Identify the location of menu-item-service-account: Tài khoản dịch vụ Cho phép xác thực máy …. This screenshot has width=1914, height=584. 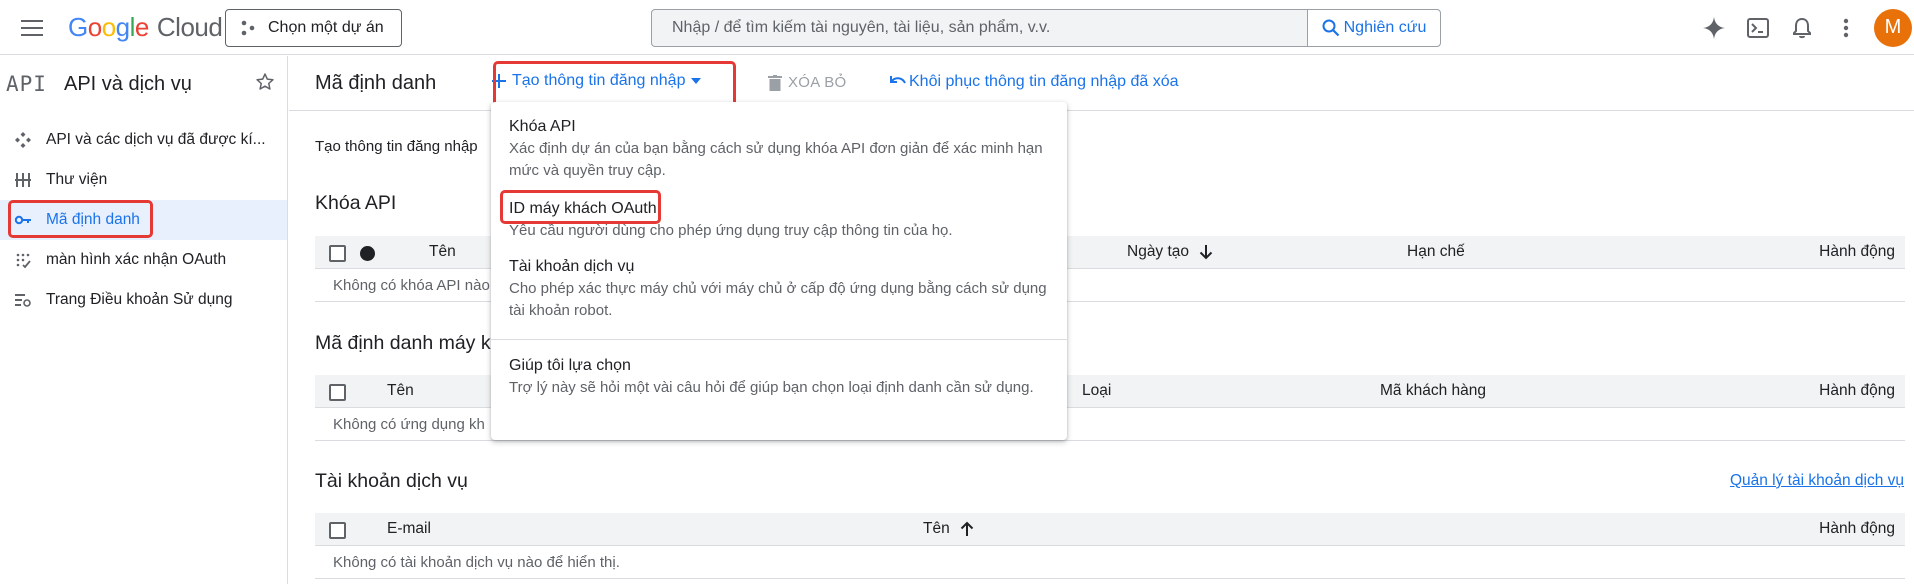
(779, 289).